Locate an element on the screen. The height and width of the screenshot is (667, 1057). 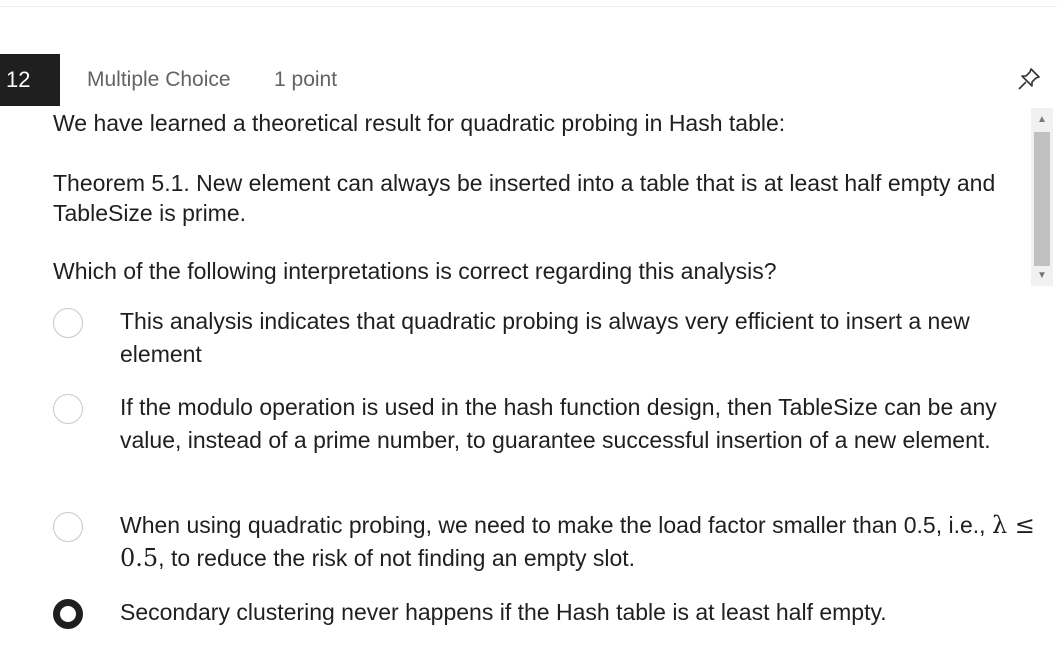
question-number: 12 is located at coordinates (18, 79).